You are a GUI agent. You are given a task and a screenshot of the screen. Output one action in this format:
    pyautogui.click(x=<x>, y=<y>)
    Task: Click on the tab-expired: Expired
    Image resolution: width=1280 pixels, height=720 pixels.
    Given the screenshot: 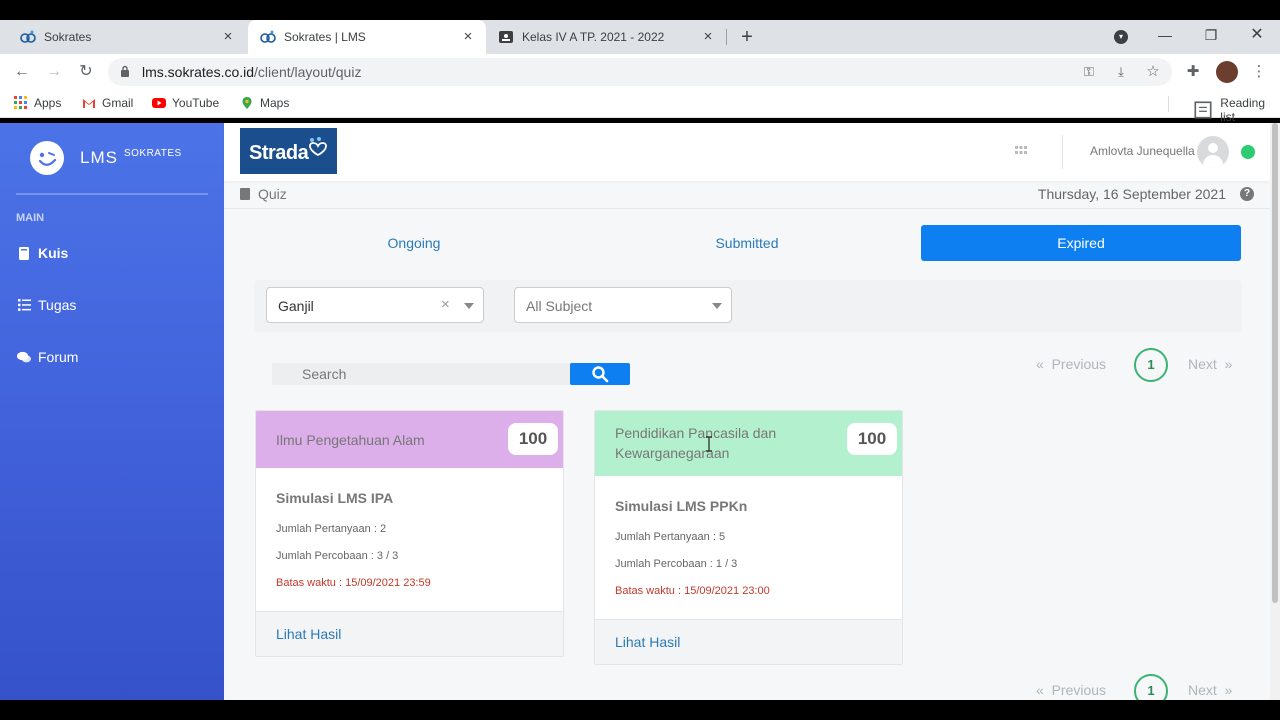 What is the action you would take?
    pyautogui.click(x=1081, y=243)
    